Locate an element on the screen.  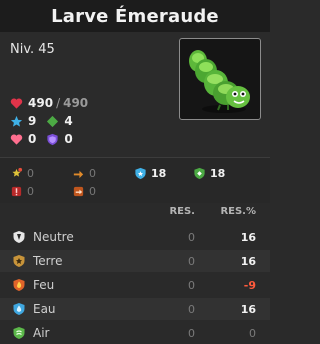
critical-resist: 0 is located at coordinates (22, 191).